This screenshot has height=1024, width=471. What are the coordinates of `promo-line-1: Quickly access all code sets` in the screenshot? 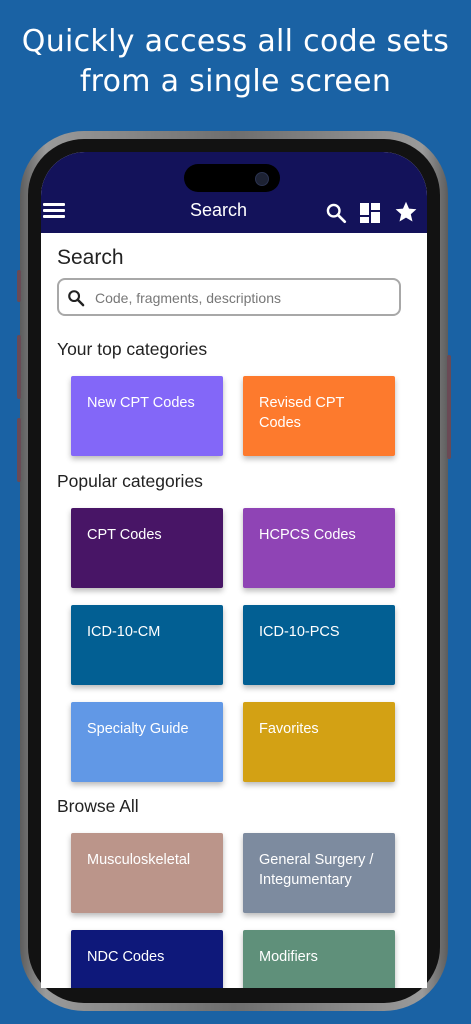 It's located at (235, 41).